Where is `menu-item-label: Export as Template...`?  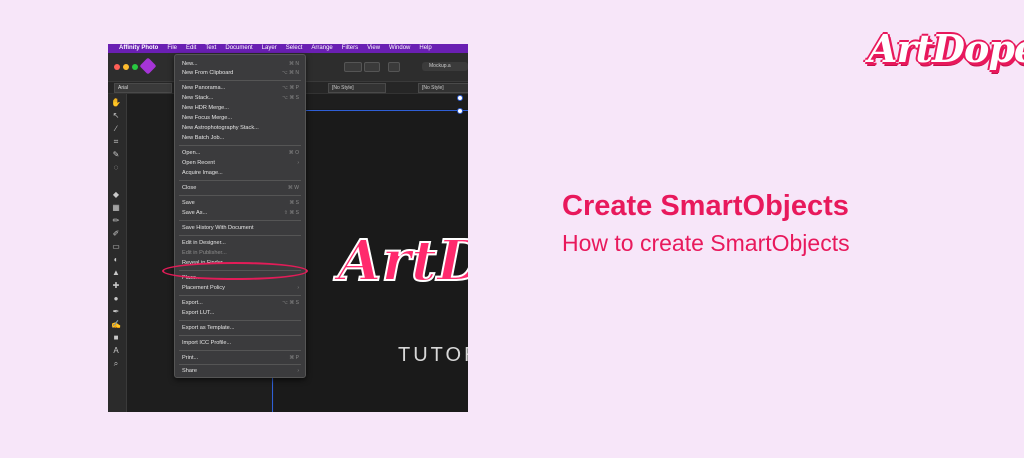
menu-item-label: Export as Template... is located at coordinates (208, 328).